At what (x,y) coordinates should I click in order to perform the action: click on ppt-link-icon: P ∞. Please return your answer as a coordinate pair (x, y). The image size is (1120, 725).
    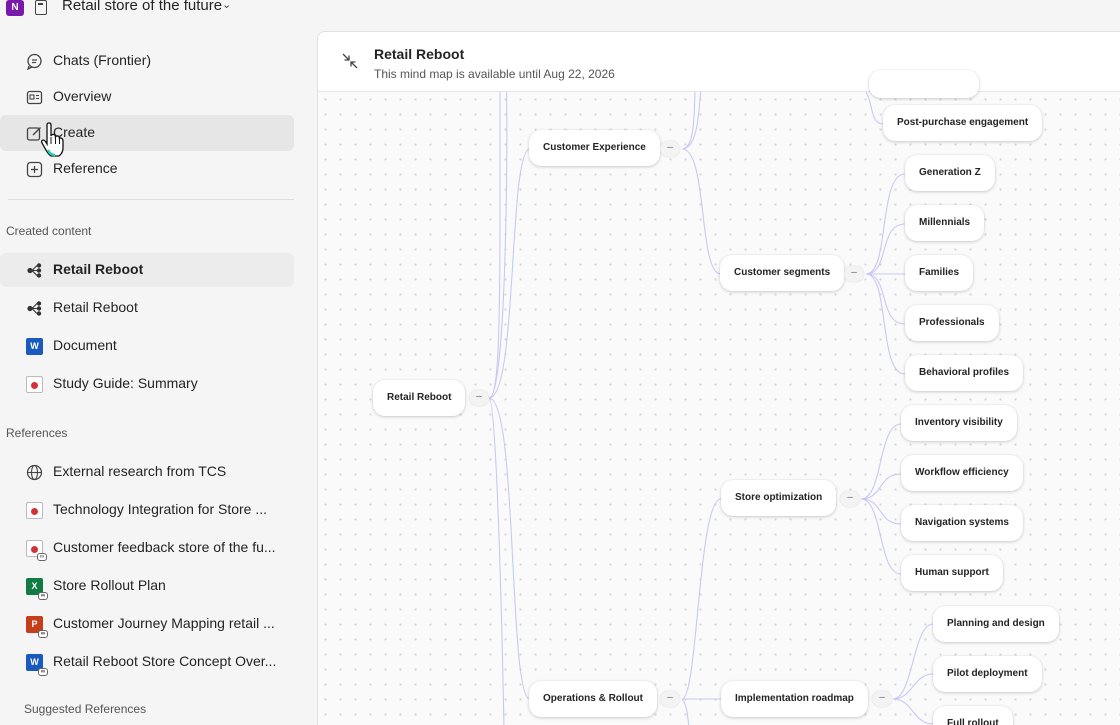
    Looking at the image, I should click on (37, 627).